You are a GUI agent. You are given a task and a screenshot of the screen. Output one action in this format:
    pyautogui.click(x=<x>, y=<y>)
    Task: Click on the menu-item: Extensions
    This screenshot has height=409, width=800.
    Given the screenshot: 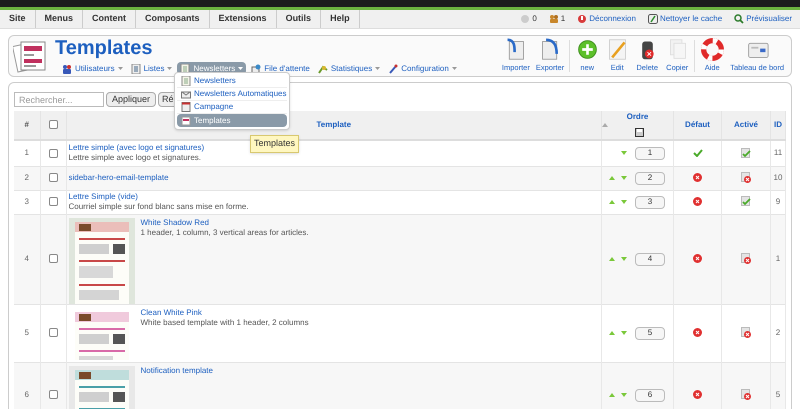 What is the action you would take?
    pyautogui.click(x=243, y=19)
    